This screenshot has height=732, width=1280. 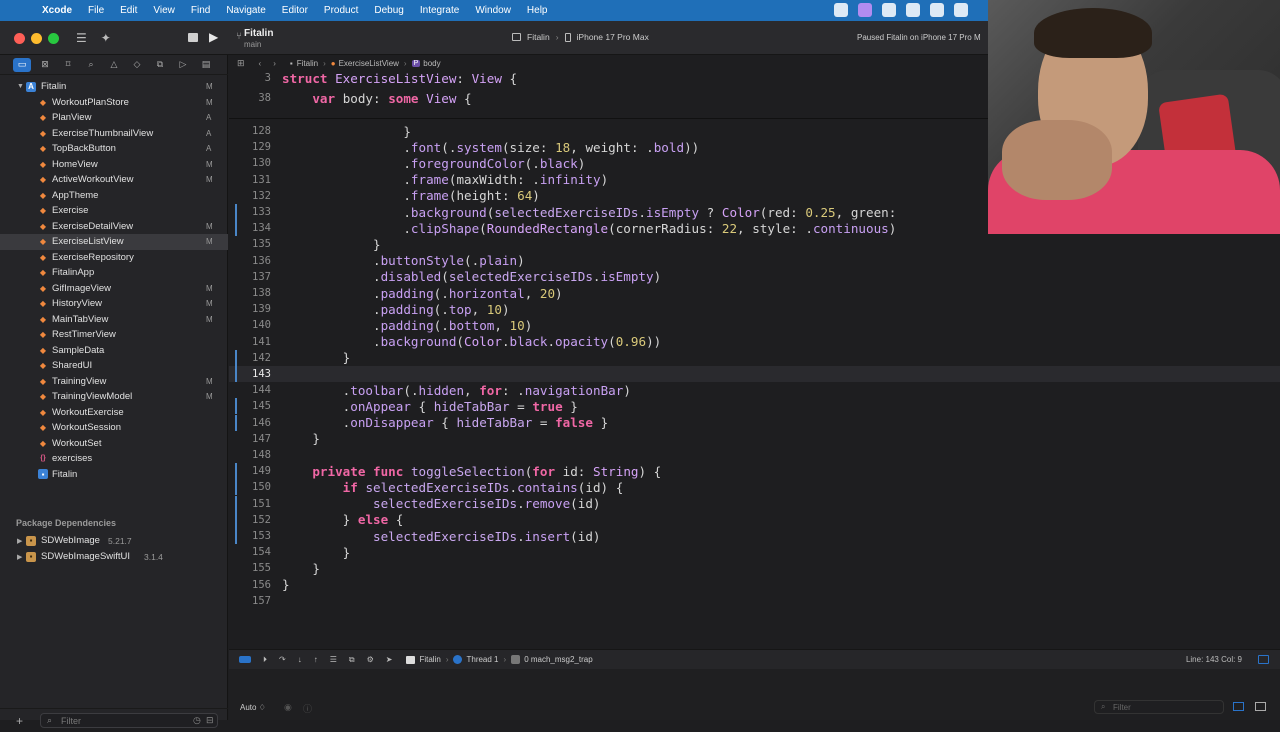 What do you see at coordinates (754, 422) in the screenshot?
I see `code-line: 146 .onDisappear { hideTabBar = false }` at bounding box center [754, 422].